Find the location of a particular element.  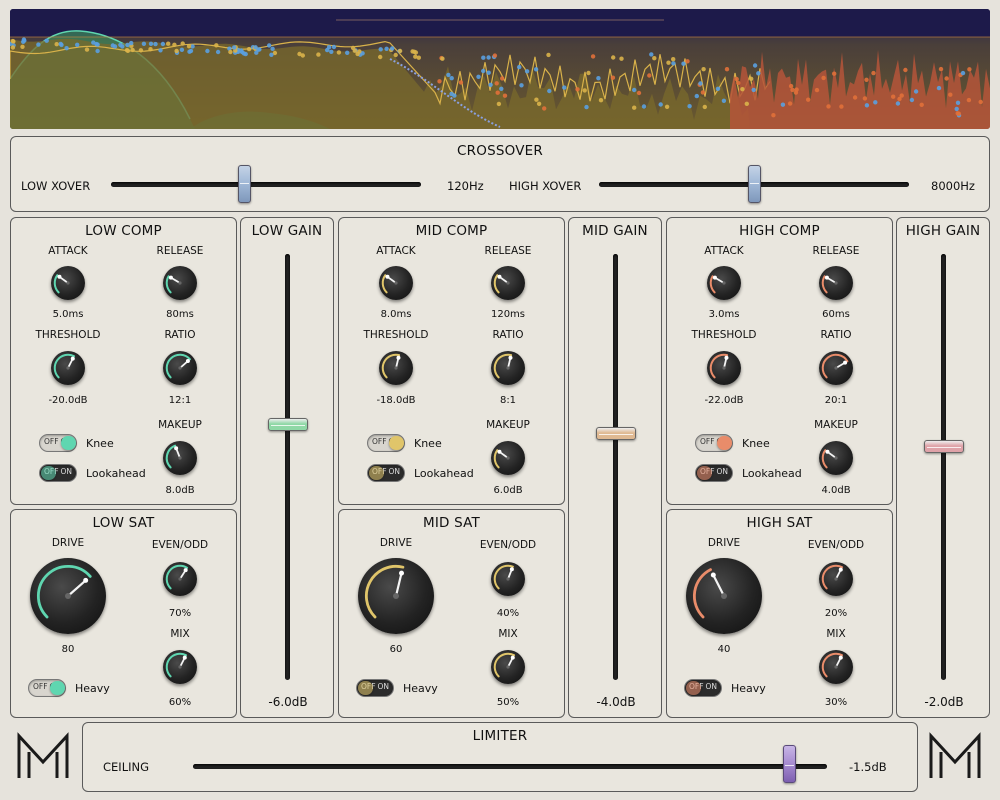

ceiling-thumb is located at coordinates (789, 764).